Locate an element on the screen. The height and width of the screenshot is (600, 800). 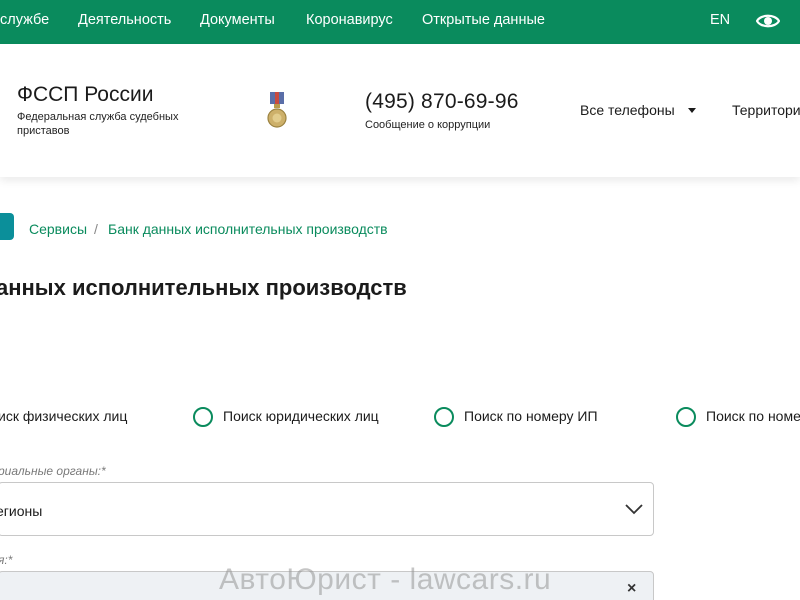
territory-selector: Территори is located at coordinates (766, 110).